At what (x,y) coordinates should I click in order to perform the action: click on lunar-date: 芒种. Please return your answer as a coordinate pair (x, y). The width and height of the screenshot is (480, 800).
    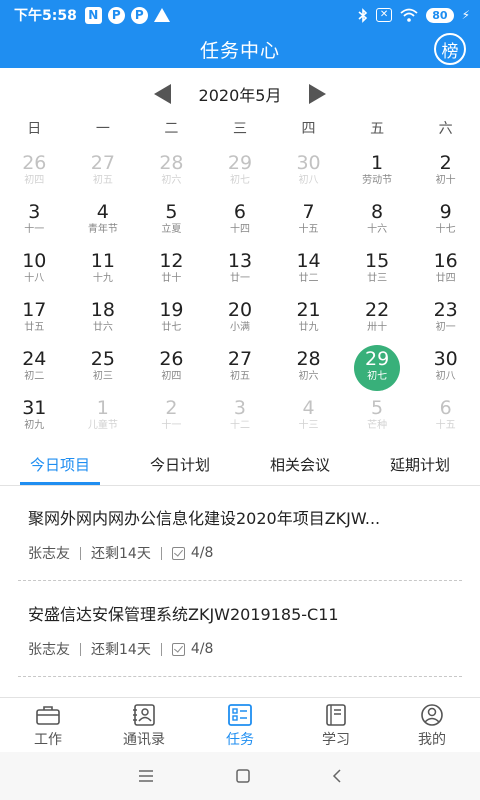
    Looking at the image, I should click on (377, 425).